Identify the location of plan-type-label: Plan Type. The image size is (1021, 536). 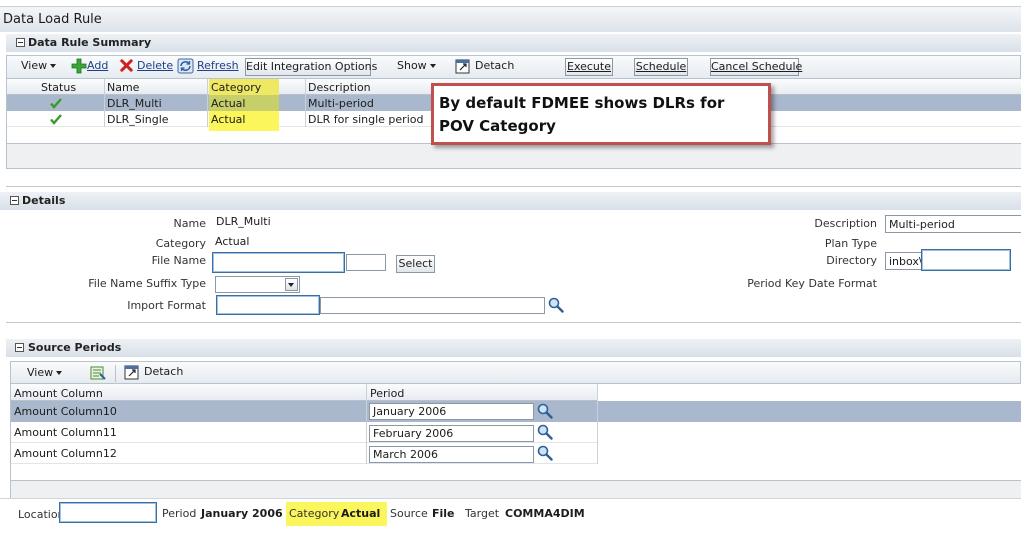
(850, 243).